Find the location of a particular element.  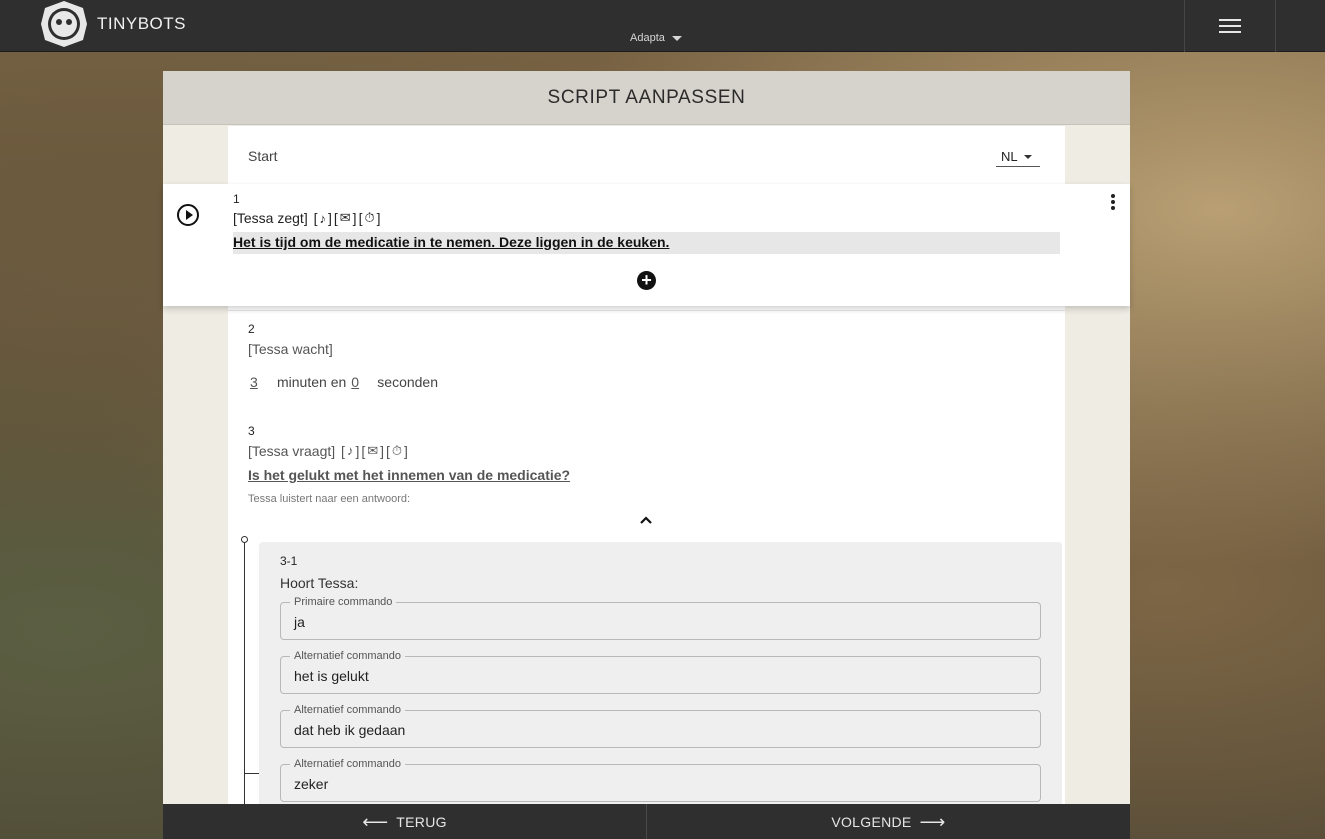

minutes-label: minuten en is located at coordinates (312, 382).